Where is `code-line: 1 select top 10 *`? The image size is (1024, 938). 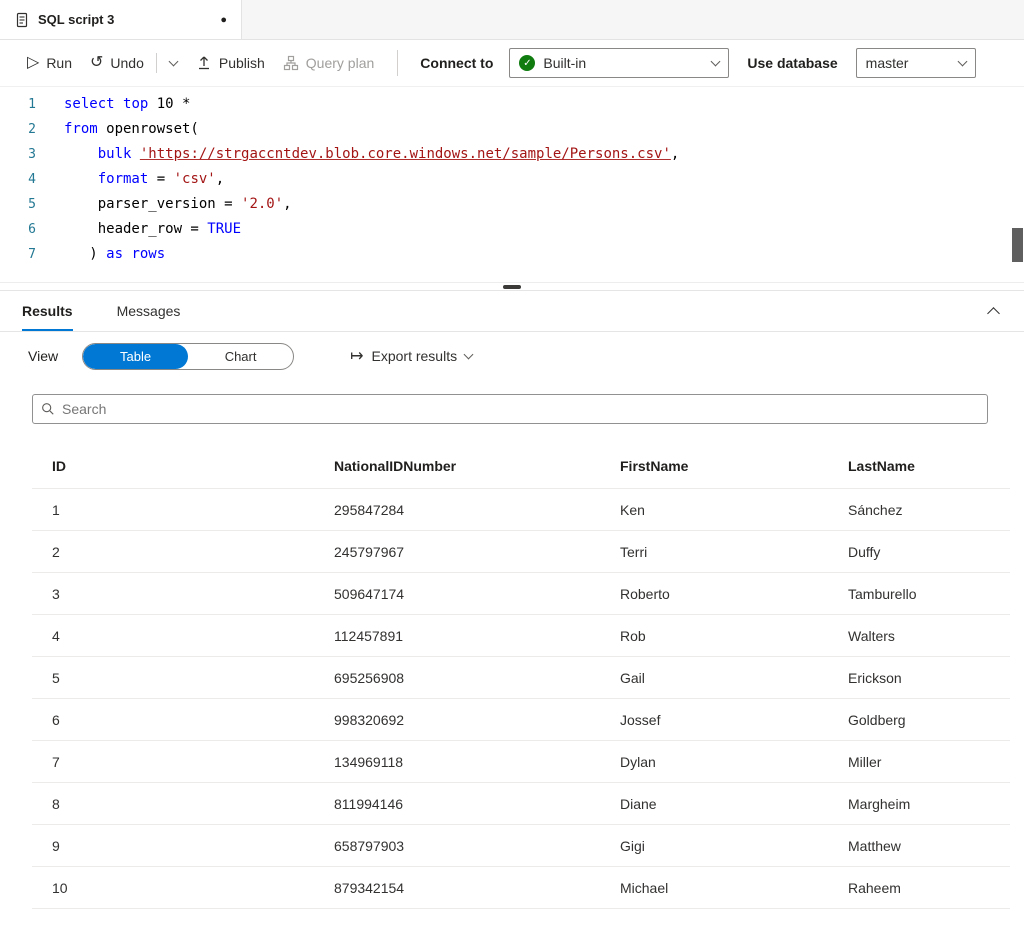 code-line: 1 select top 10 * is located at coordinates (512, 104).